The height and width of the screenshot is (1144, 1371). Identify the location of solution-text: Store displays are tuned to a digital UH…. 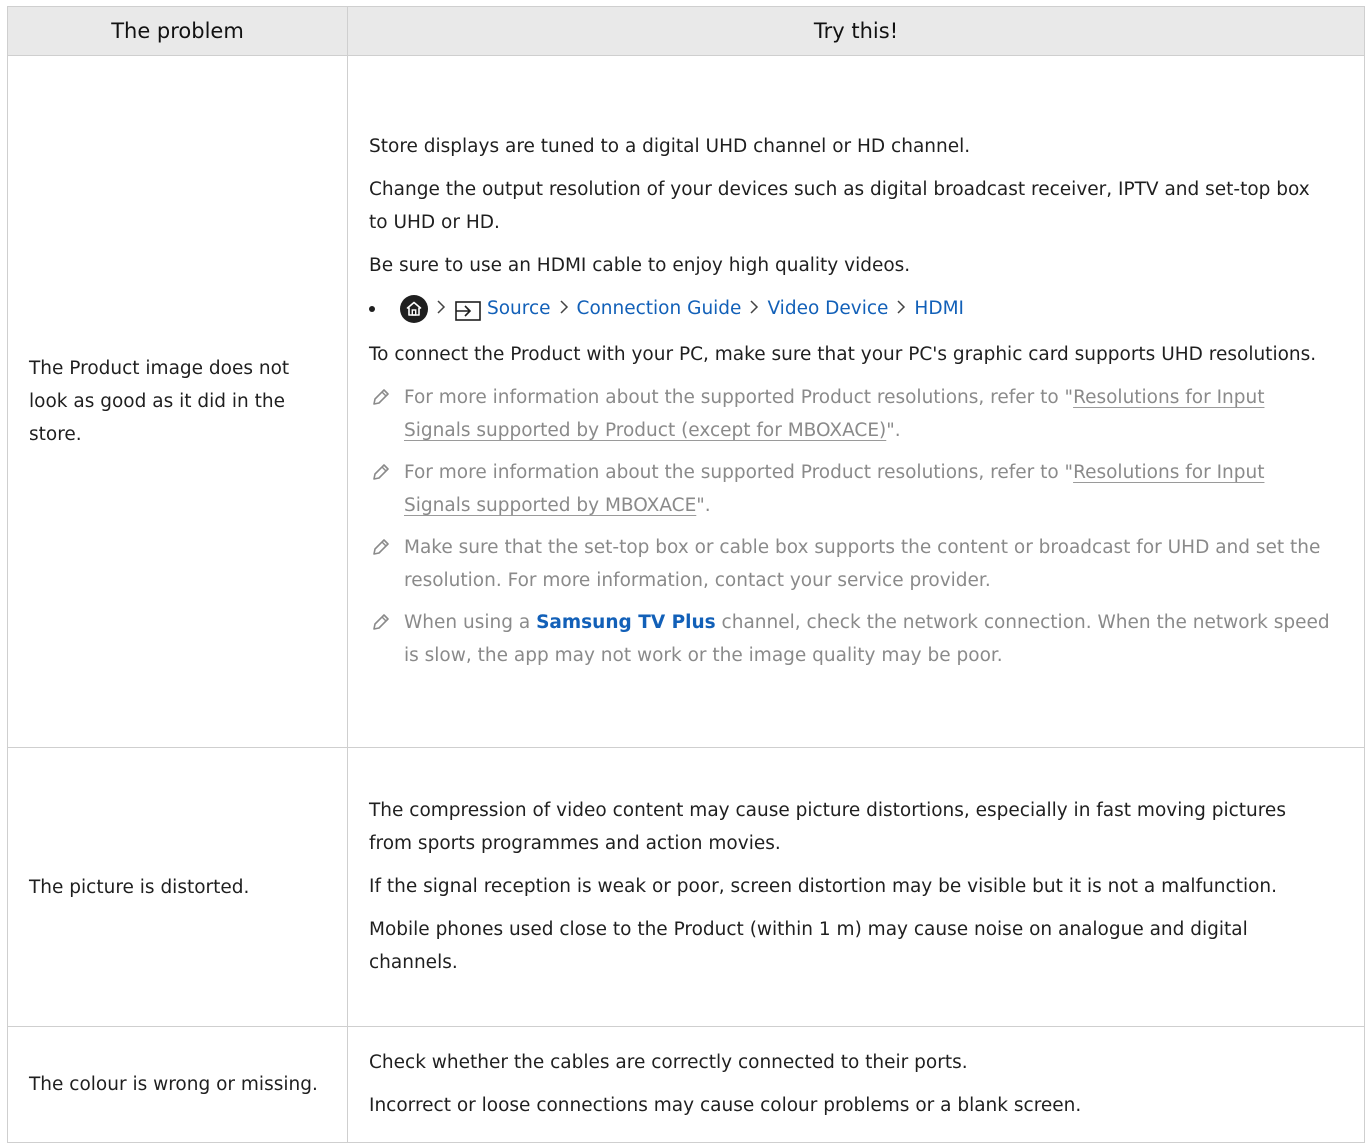
(670, 146).